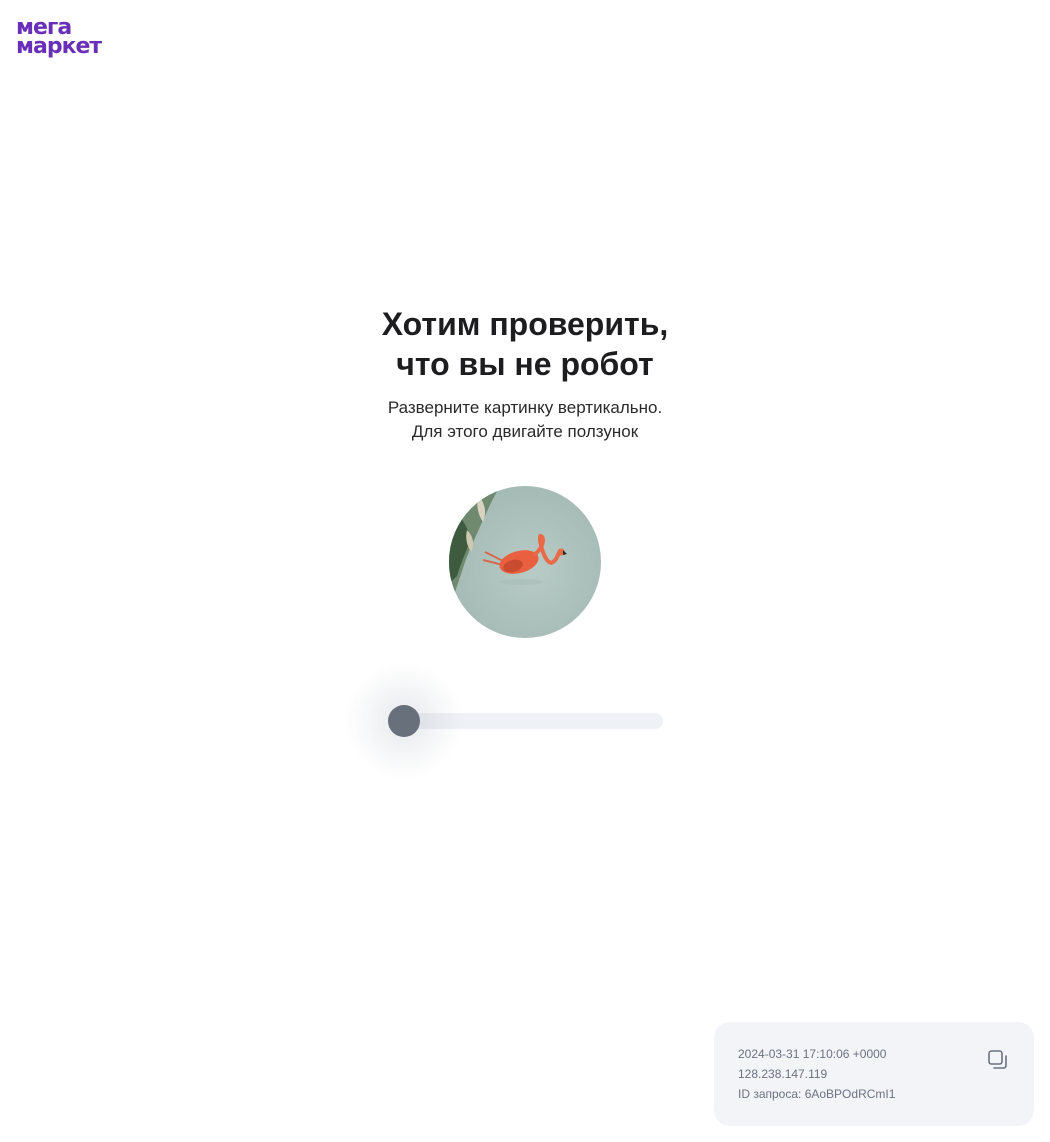  Describe the element at coordinates (525, 324) in the screenshot. I see `title-line-1: Хотим проверить,` at that location.